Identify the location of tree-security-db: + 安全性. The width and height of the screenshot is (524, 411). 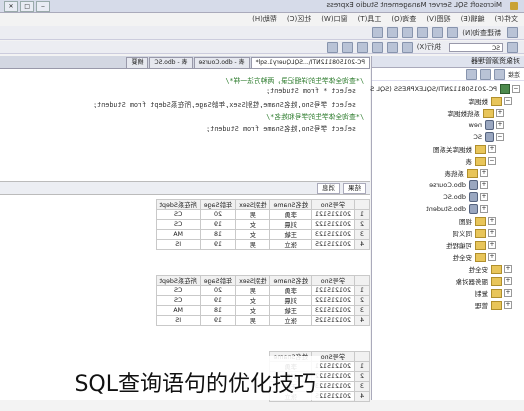
(474, 257).